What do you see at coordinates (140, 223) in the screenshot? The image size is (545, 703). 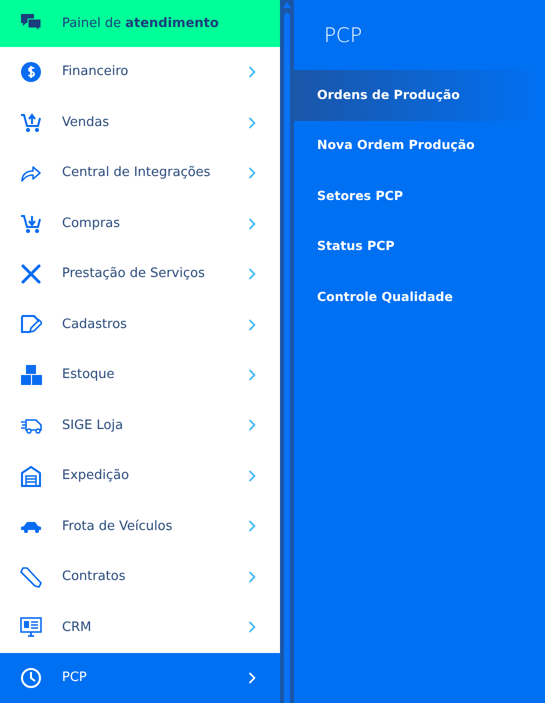 I see `menu-item: Compras` at bounding box center [140, 223].